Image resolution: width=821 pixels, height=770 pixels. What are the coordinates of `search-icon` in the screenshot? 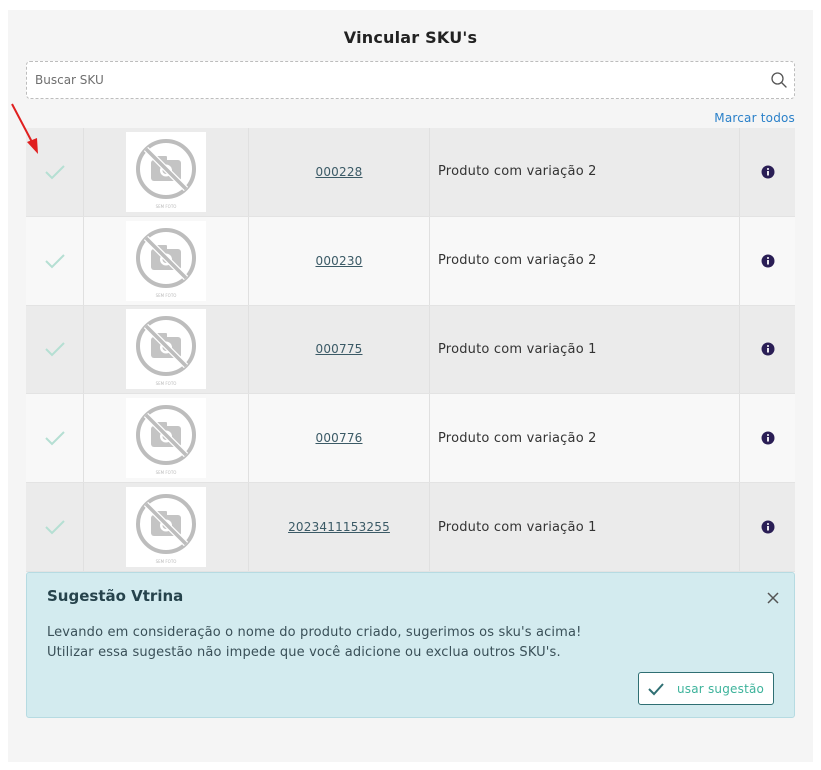 It's located at (779, 80).